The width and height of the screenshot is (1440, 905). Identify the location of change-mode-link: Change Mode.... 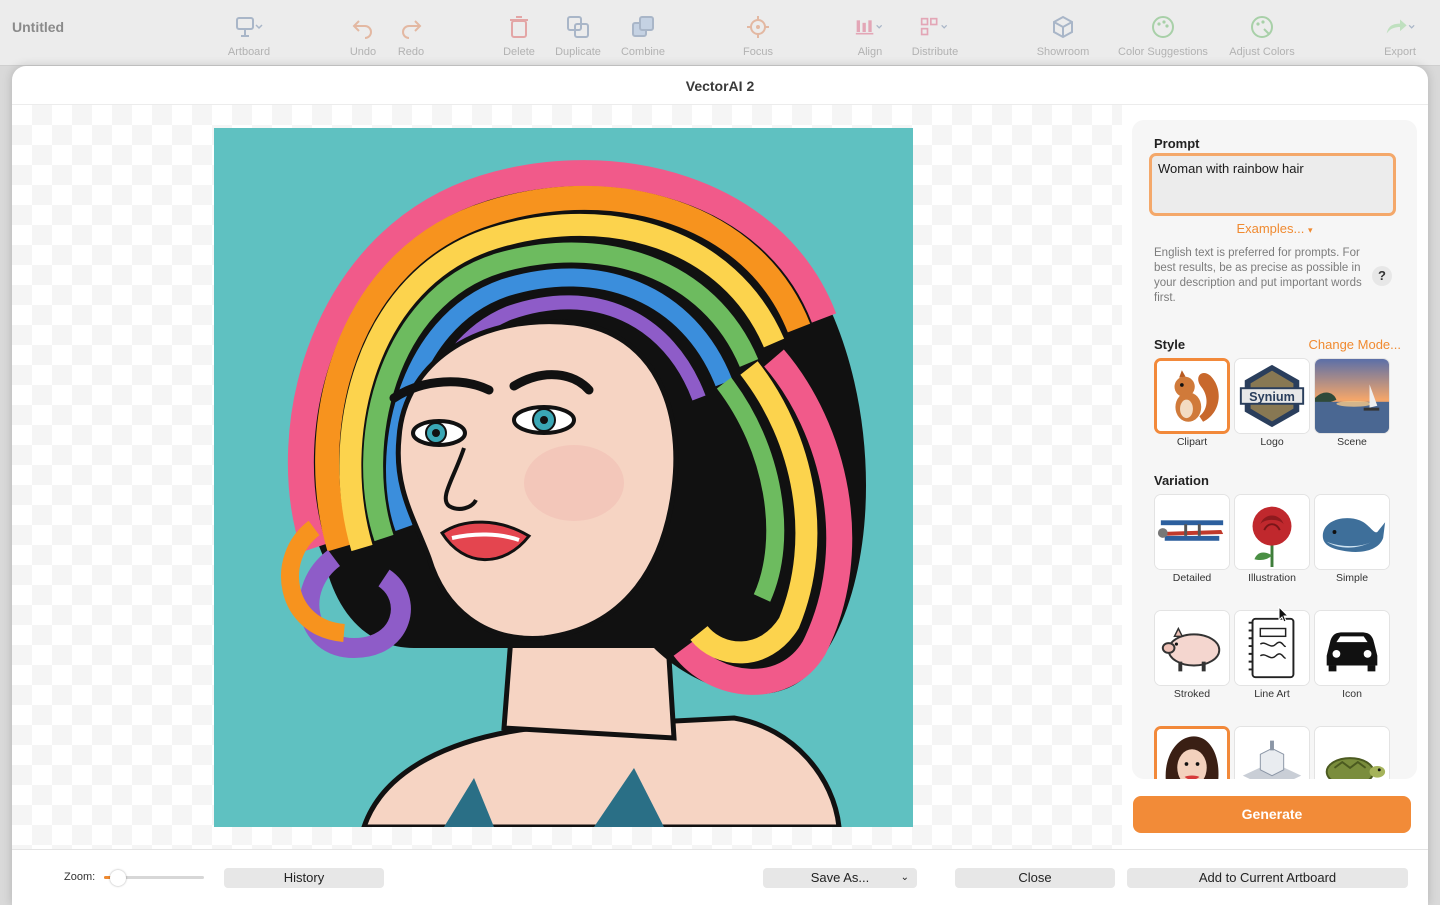
(1354, 344).